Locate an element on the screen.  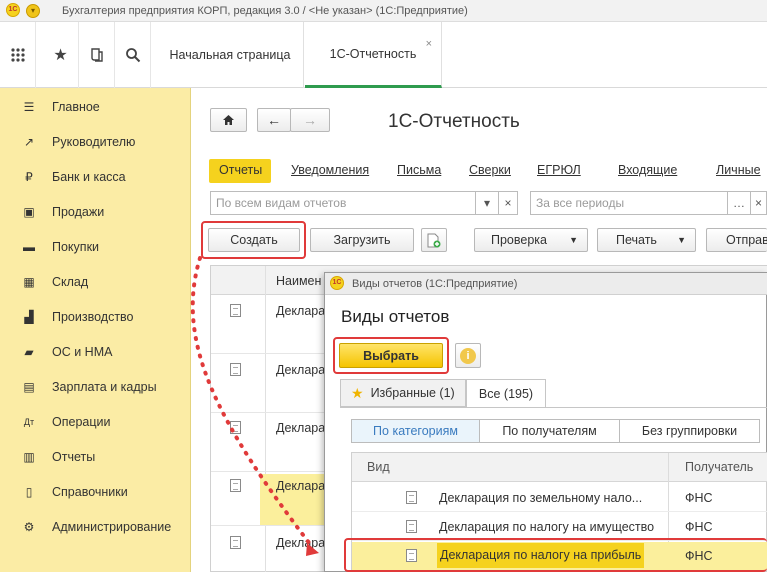
history-icon is located at coordinates (97, 55).